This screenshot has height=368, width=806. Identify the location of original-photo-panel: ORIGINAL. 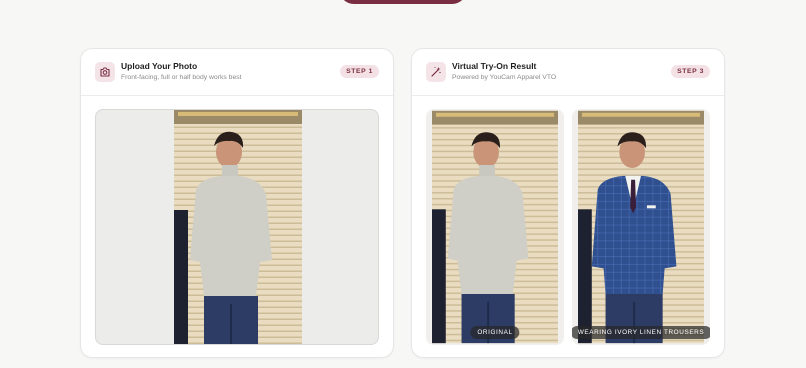
(495, 227).